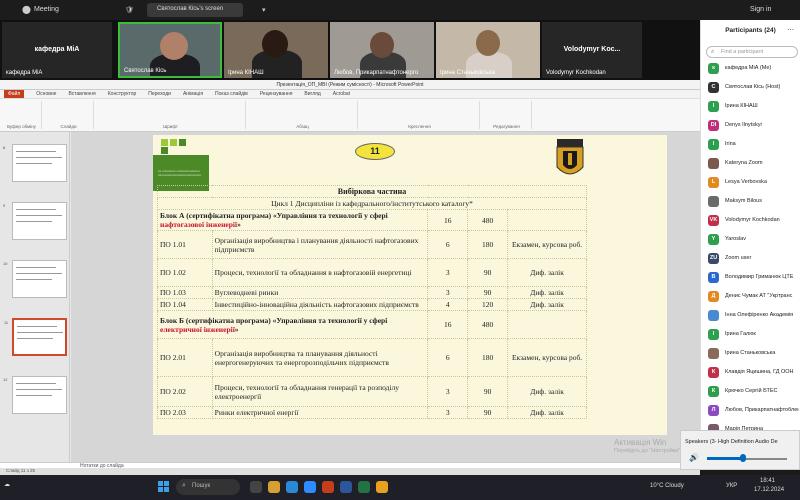  I want to click on participant-name: Любов, Прикарпатнафтоблен, so click(762, 410).